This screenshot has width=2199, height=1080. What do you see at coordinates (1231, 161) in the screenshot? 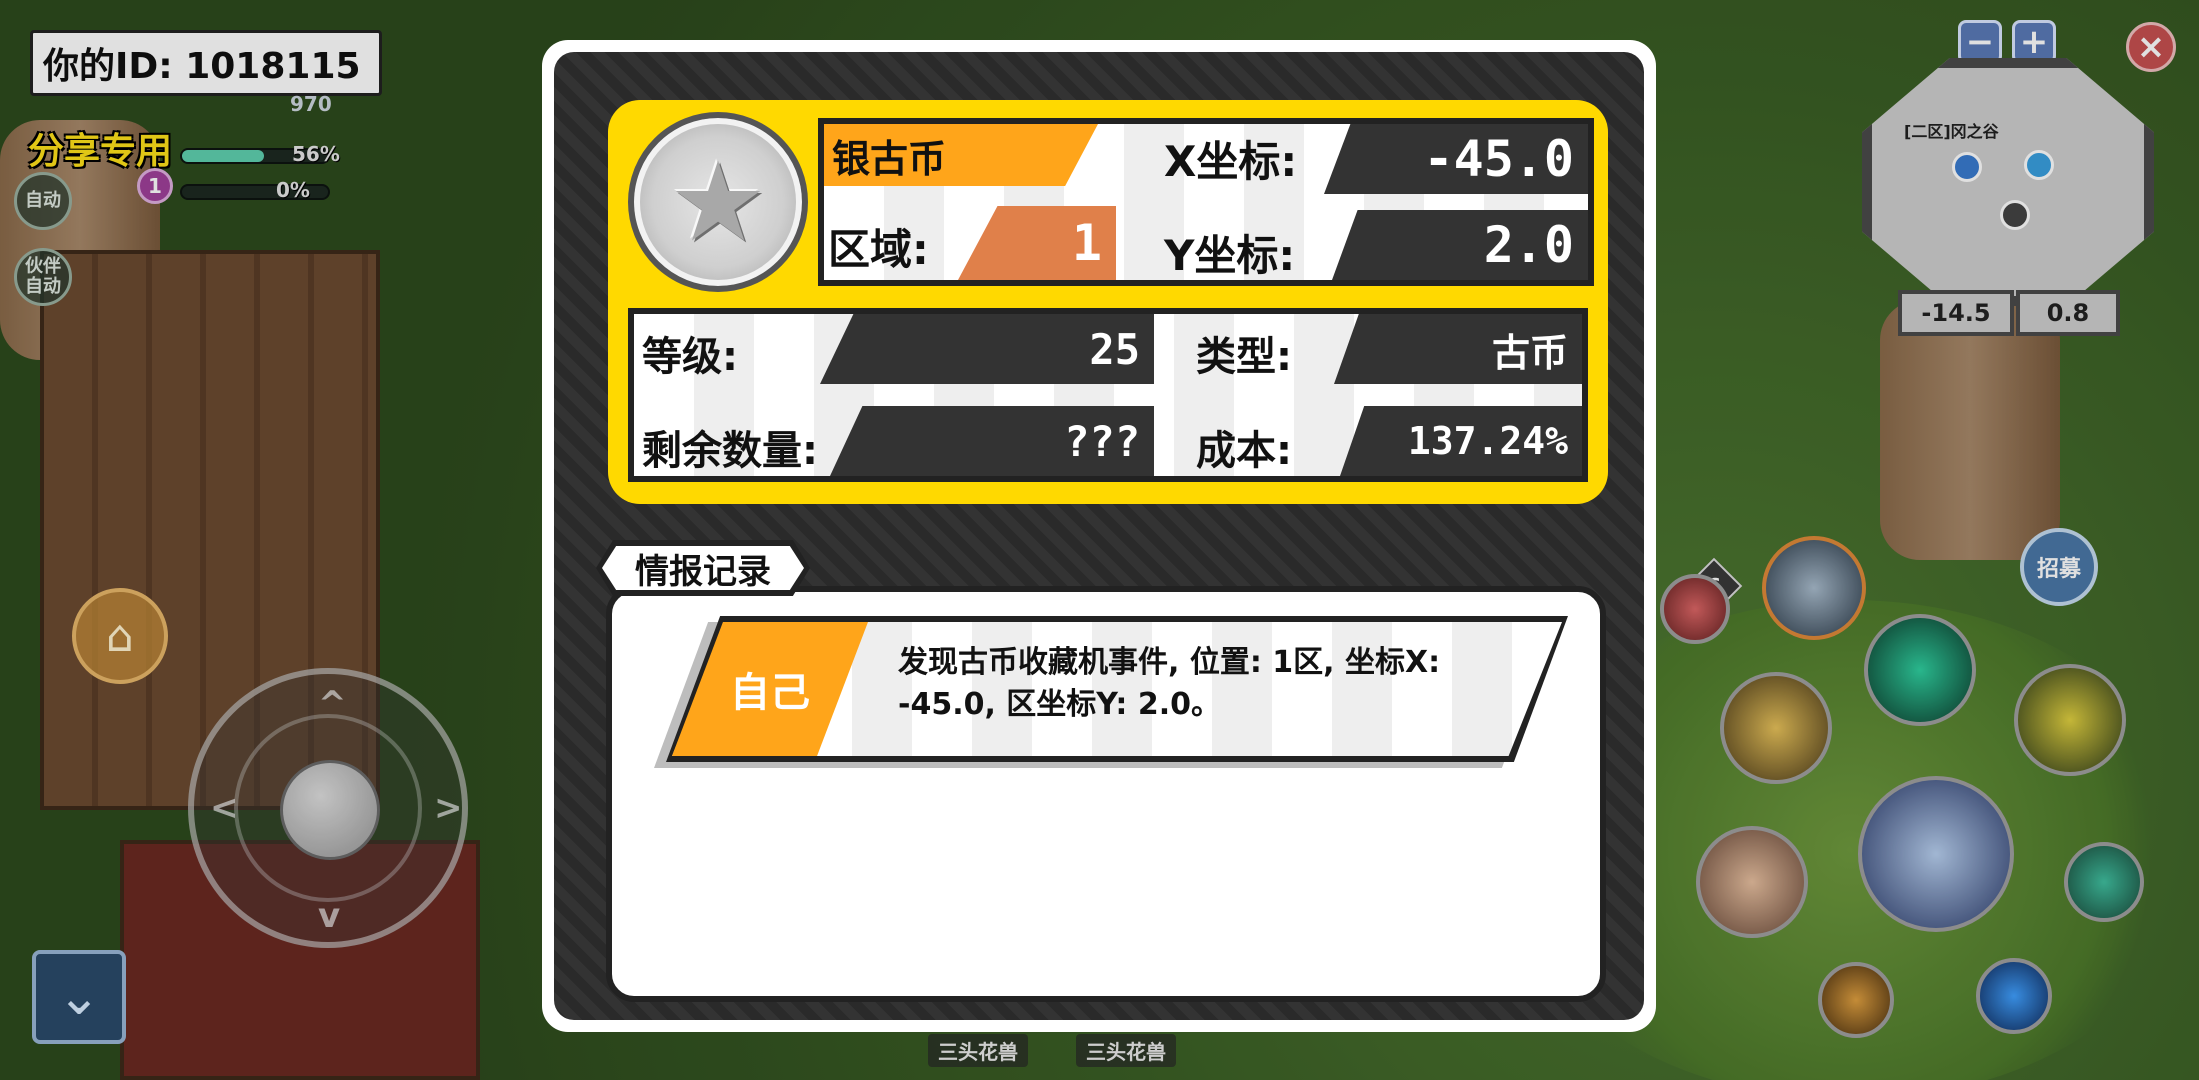
I see `x-coord-label: X坐标:` at bounding box center [1231, 161].